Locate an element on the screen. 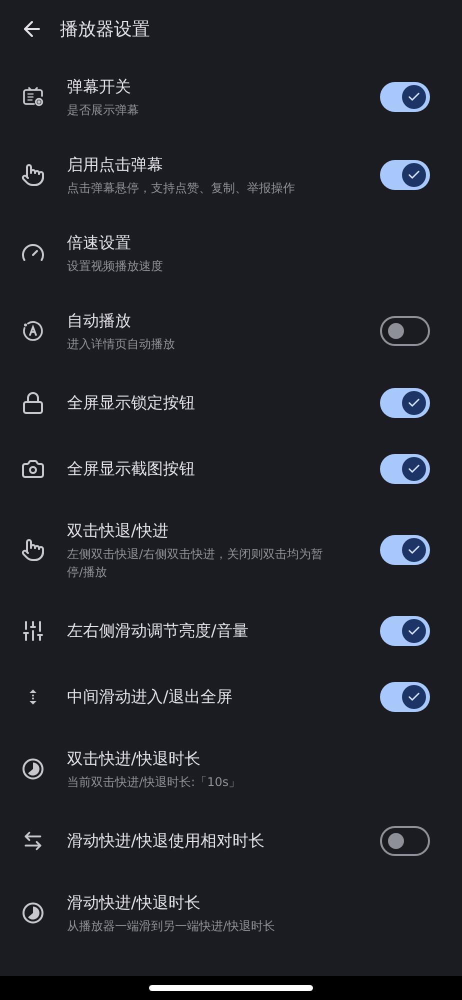 The width and height of the screenshot is (462, 1000). setting-description: 进入详情页自动播放 is located at coordinates (121, 344).